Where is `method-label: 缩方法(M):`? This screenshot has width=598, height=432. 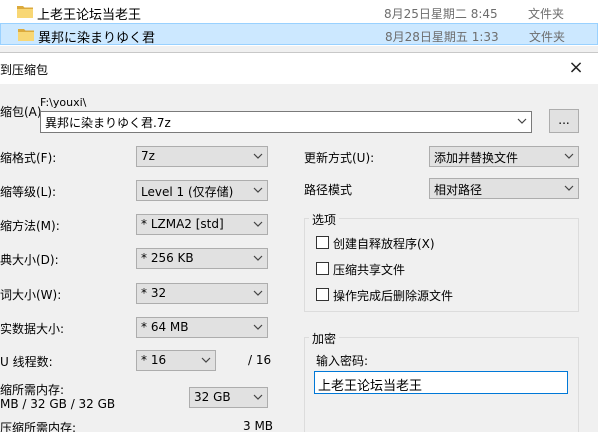
method-label: 缩方法(M): is located at coordinates (30, 226).